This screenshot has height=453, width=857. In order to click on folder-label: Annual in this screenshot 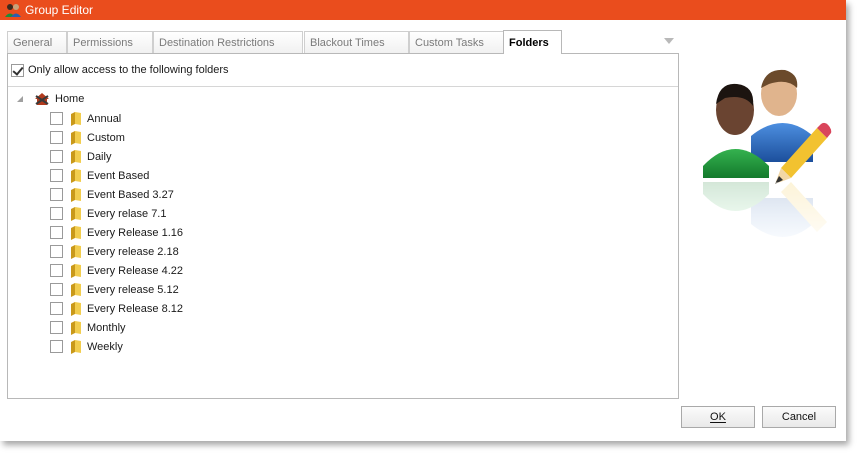, I will do `click(104, 118)`.